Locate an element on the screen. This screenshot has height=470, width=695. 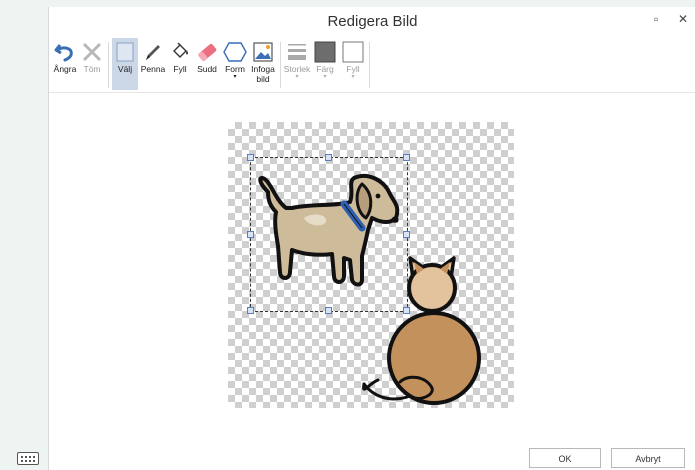
clear-label: Töm is located at coordinates (92, 69).